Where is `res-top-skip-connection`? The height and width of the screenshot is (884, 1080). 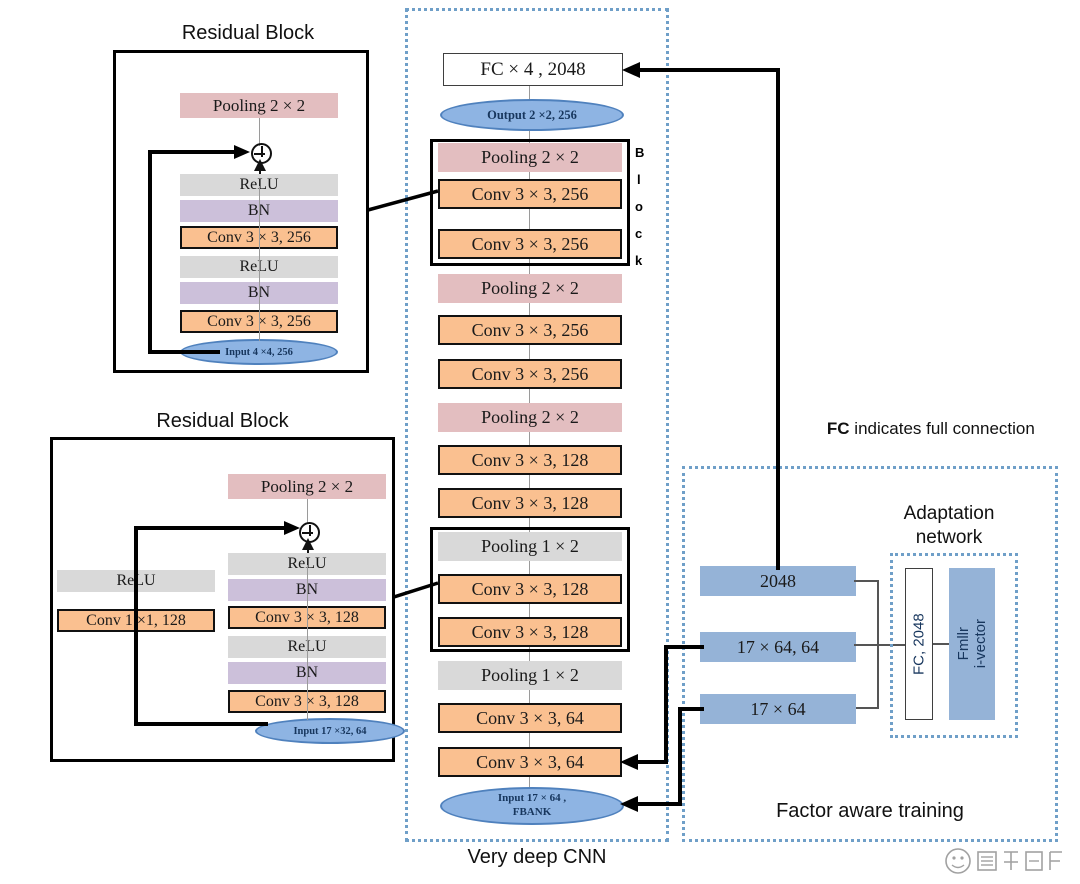
res-top-skip-connection is located at coordinates (199, 249).